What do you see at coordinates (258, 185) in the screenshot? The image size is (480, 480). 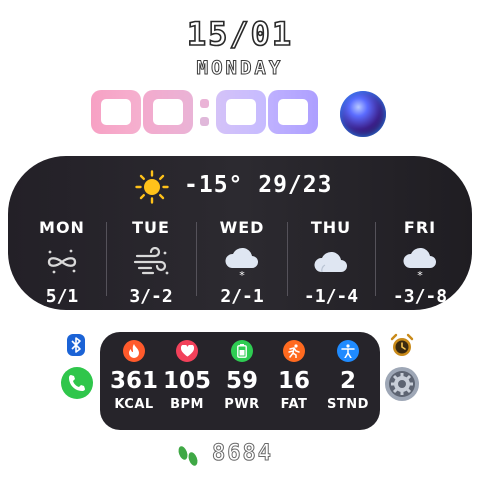 I see `current-weather-text: -15° 29/23` at bounding box center [258, 185].